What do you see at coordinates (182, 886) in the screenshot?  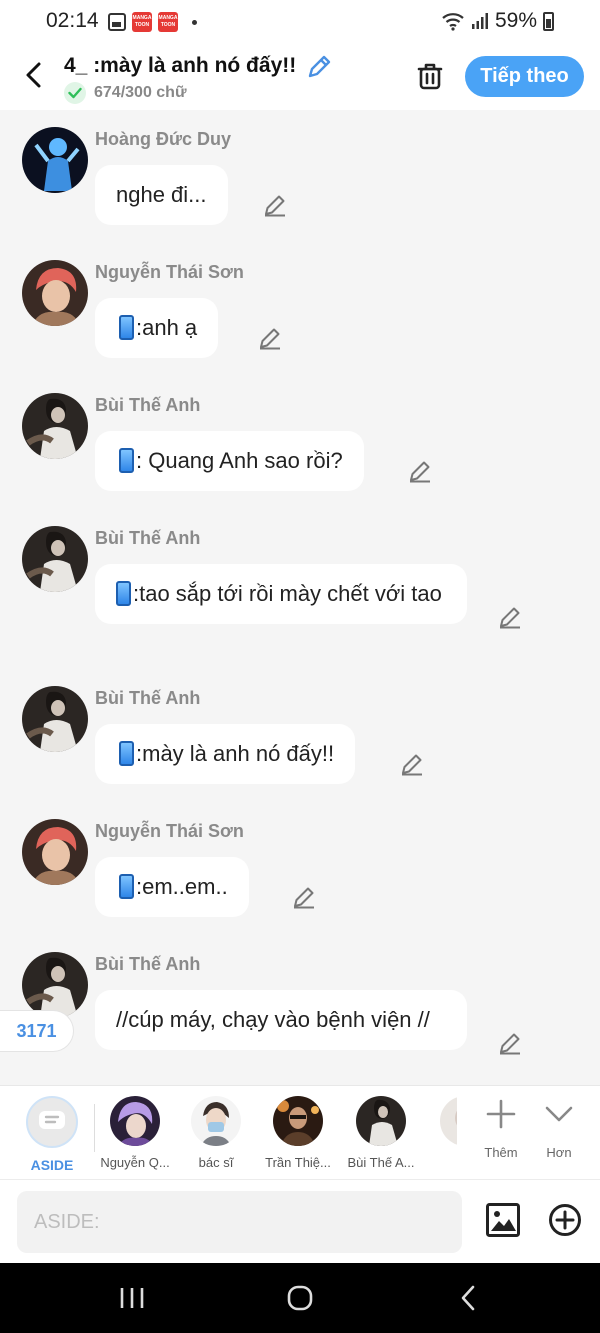 I see `message-text: :em..em..` at bounding box center [182, 886].